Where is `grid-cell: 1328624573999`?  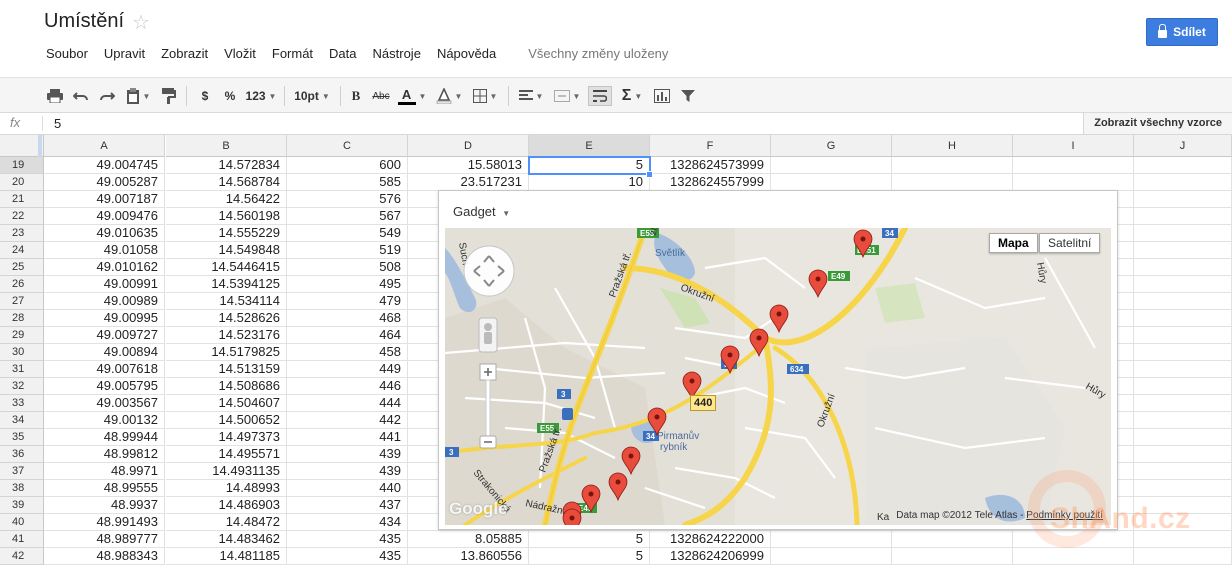
grid-cell: 1328624573999 is located at coordinates (710, 165).